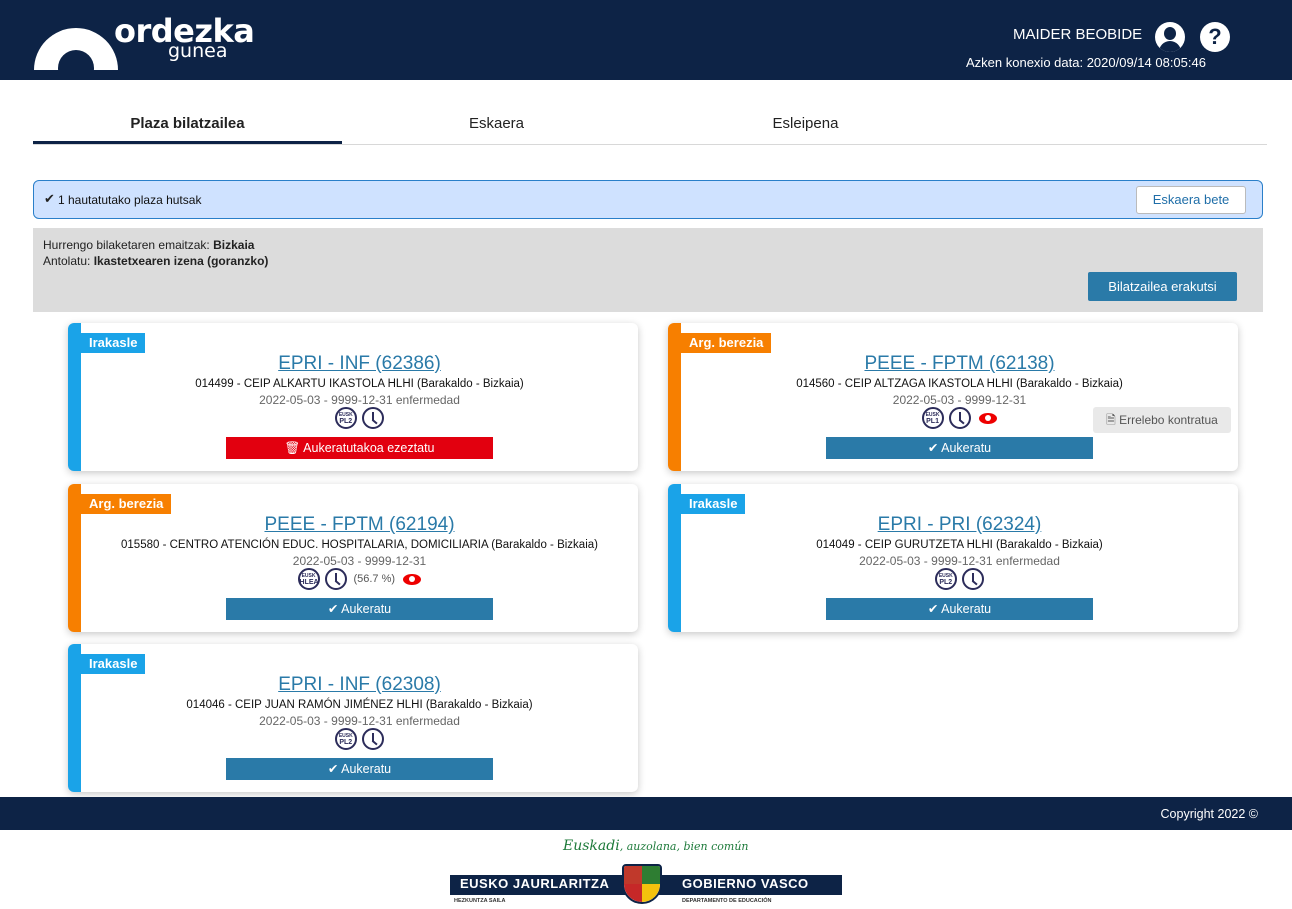 Image resolution: width=1292 pixels, height=909 pixels. I want to click on results-line: Hurrengo bilaketaren emaitzak: Bizkaia, so click(148, 245).